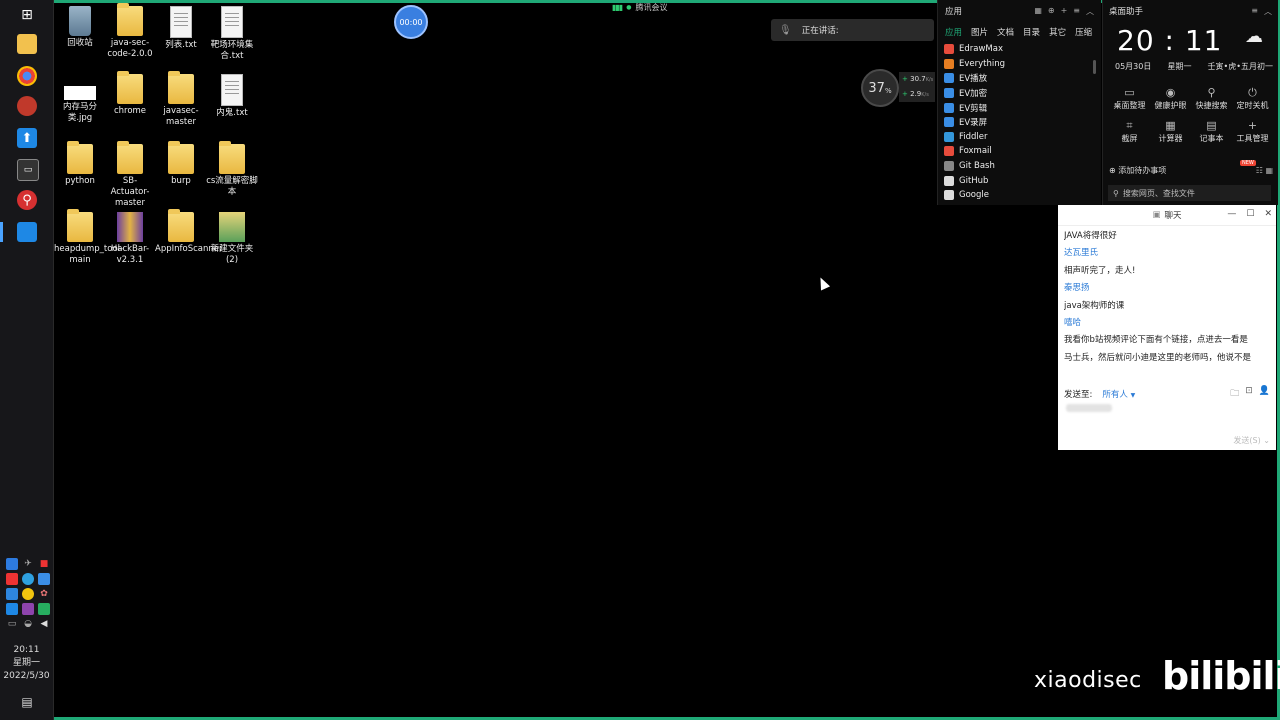 This screenshot has width=1280, height=720. I want to click on desktop-icon-1: java-sec-code-2.0.0, so click(130, 31).